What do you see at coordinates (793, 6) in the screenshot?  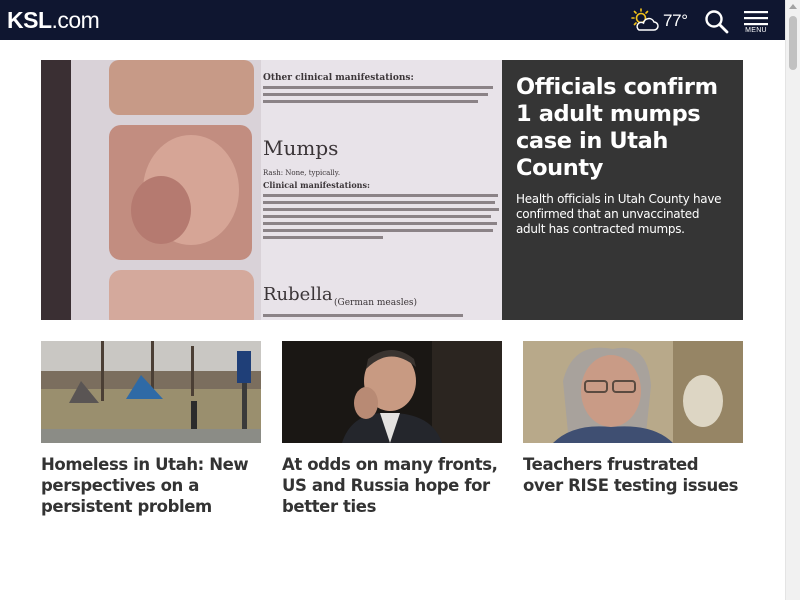 I see `scroll-up-arrow-icon` at bounding box center [793, 6].